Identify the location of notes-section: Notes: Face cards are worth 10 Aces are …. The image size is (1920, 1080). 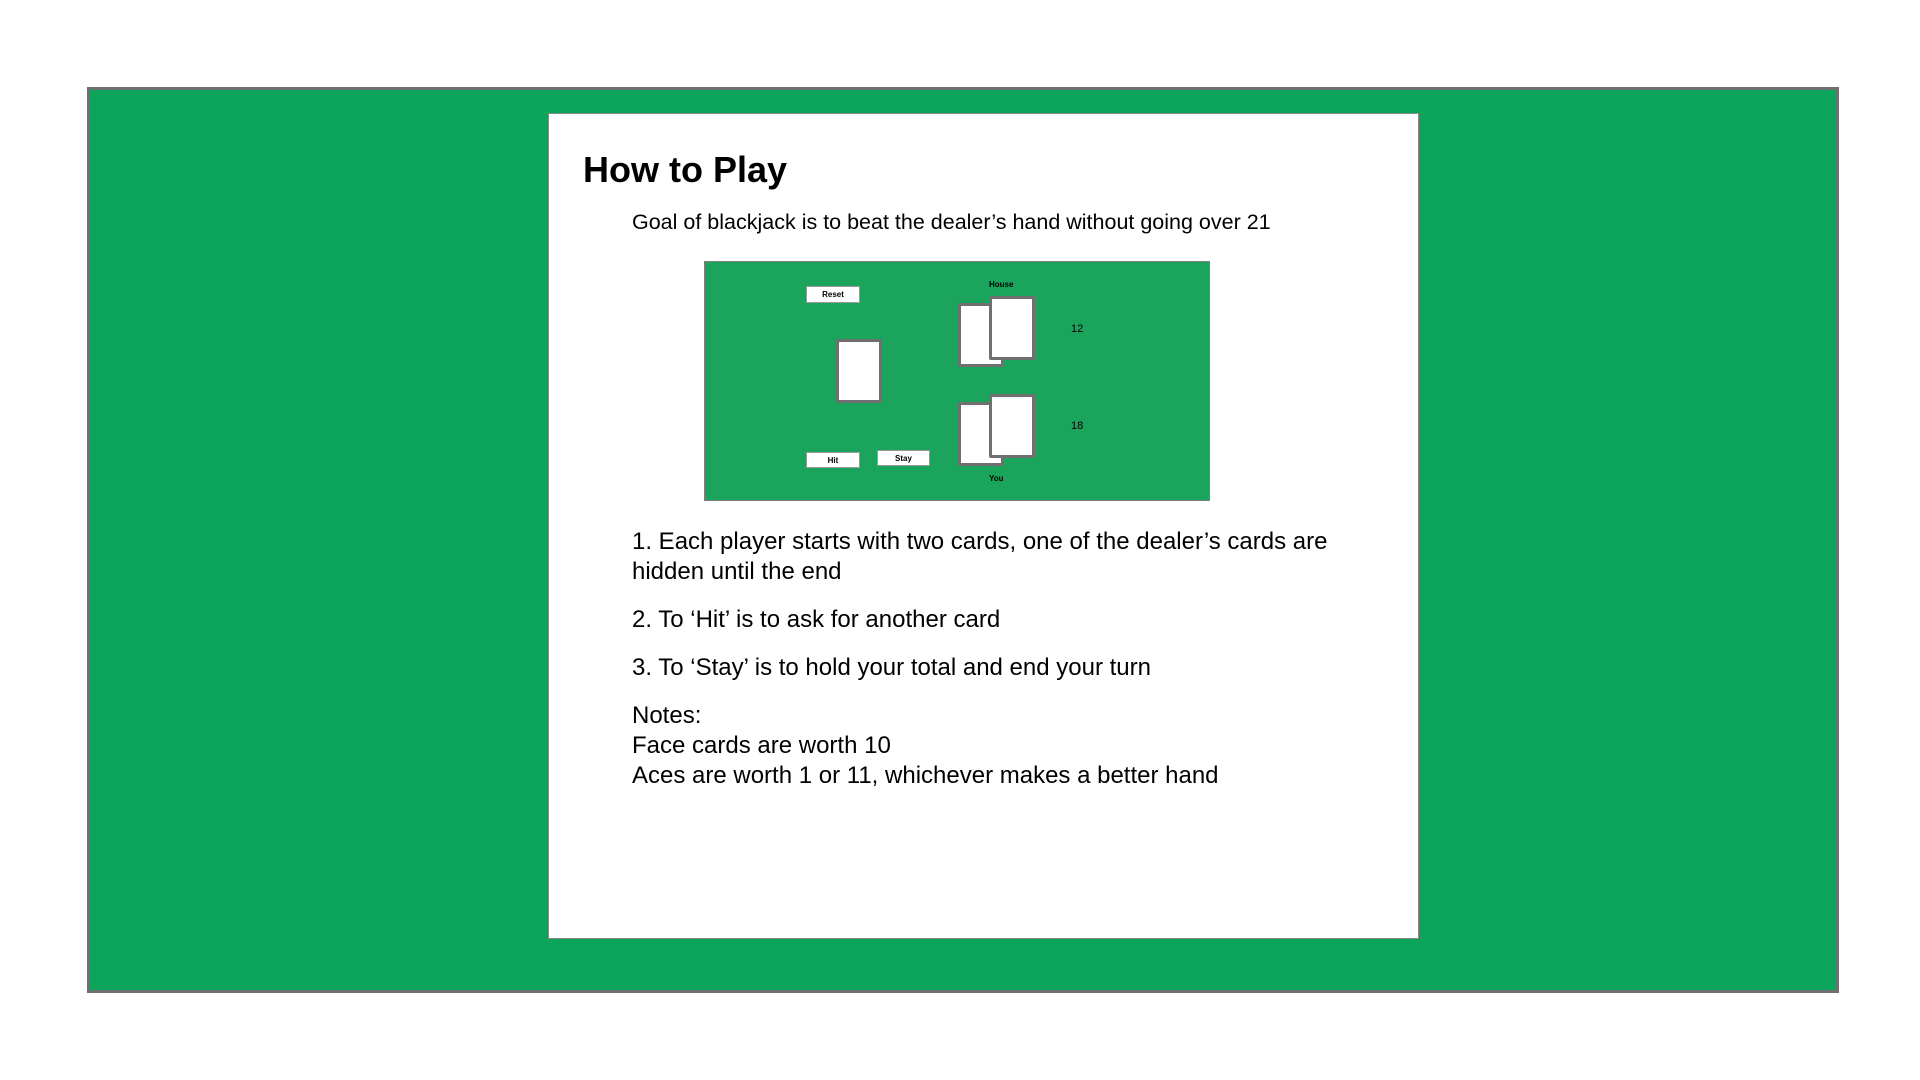
(1002, 746).